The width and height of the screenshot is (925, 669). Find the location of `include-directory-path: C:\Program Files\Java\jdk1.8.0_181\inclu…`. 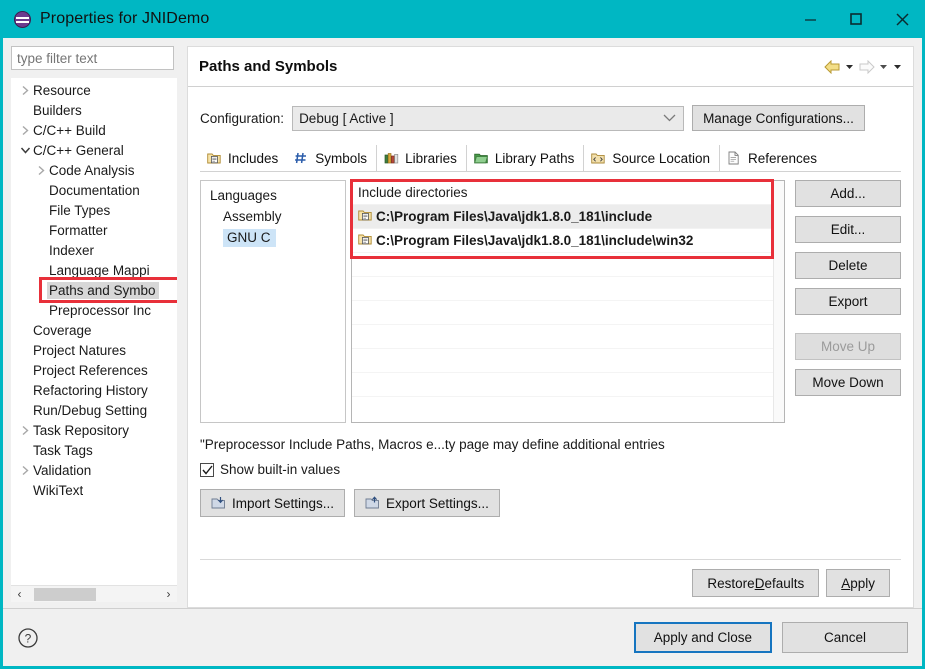

include-directory-path: C:\Program Files\Java\jdk1.8.0_181\inclu… is located at coordinates (514, 216).